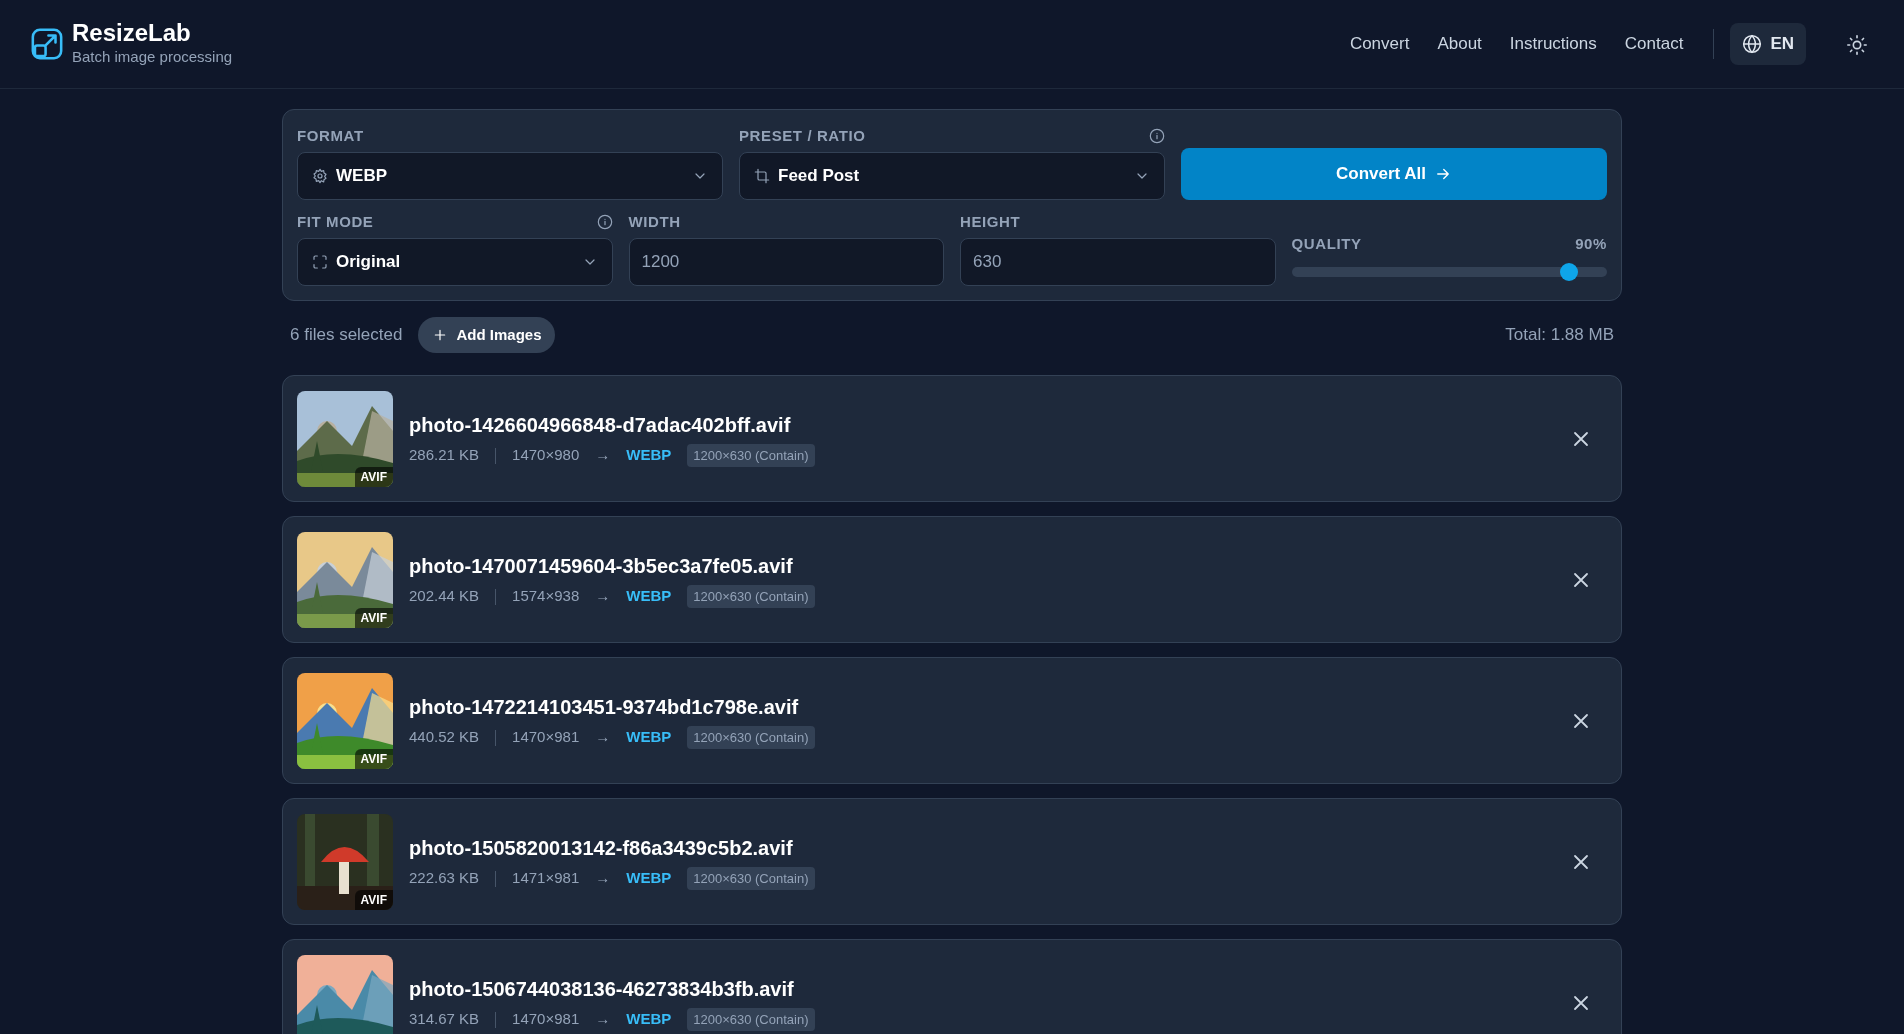  Describe the element at coordinates (444, 596) in the screenshot. I see `file-size: 202.44 KB` at that location.